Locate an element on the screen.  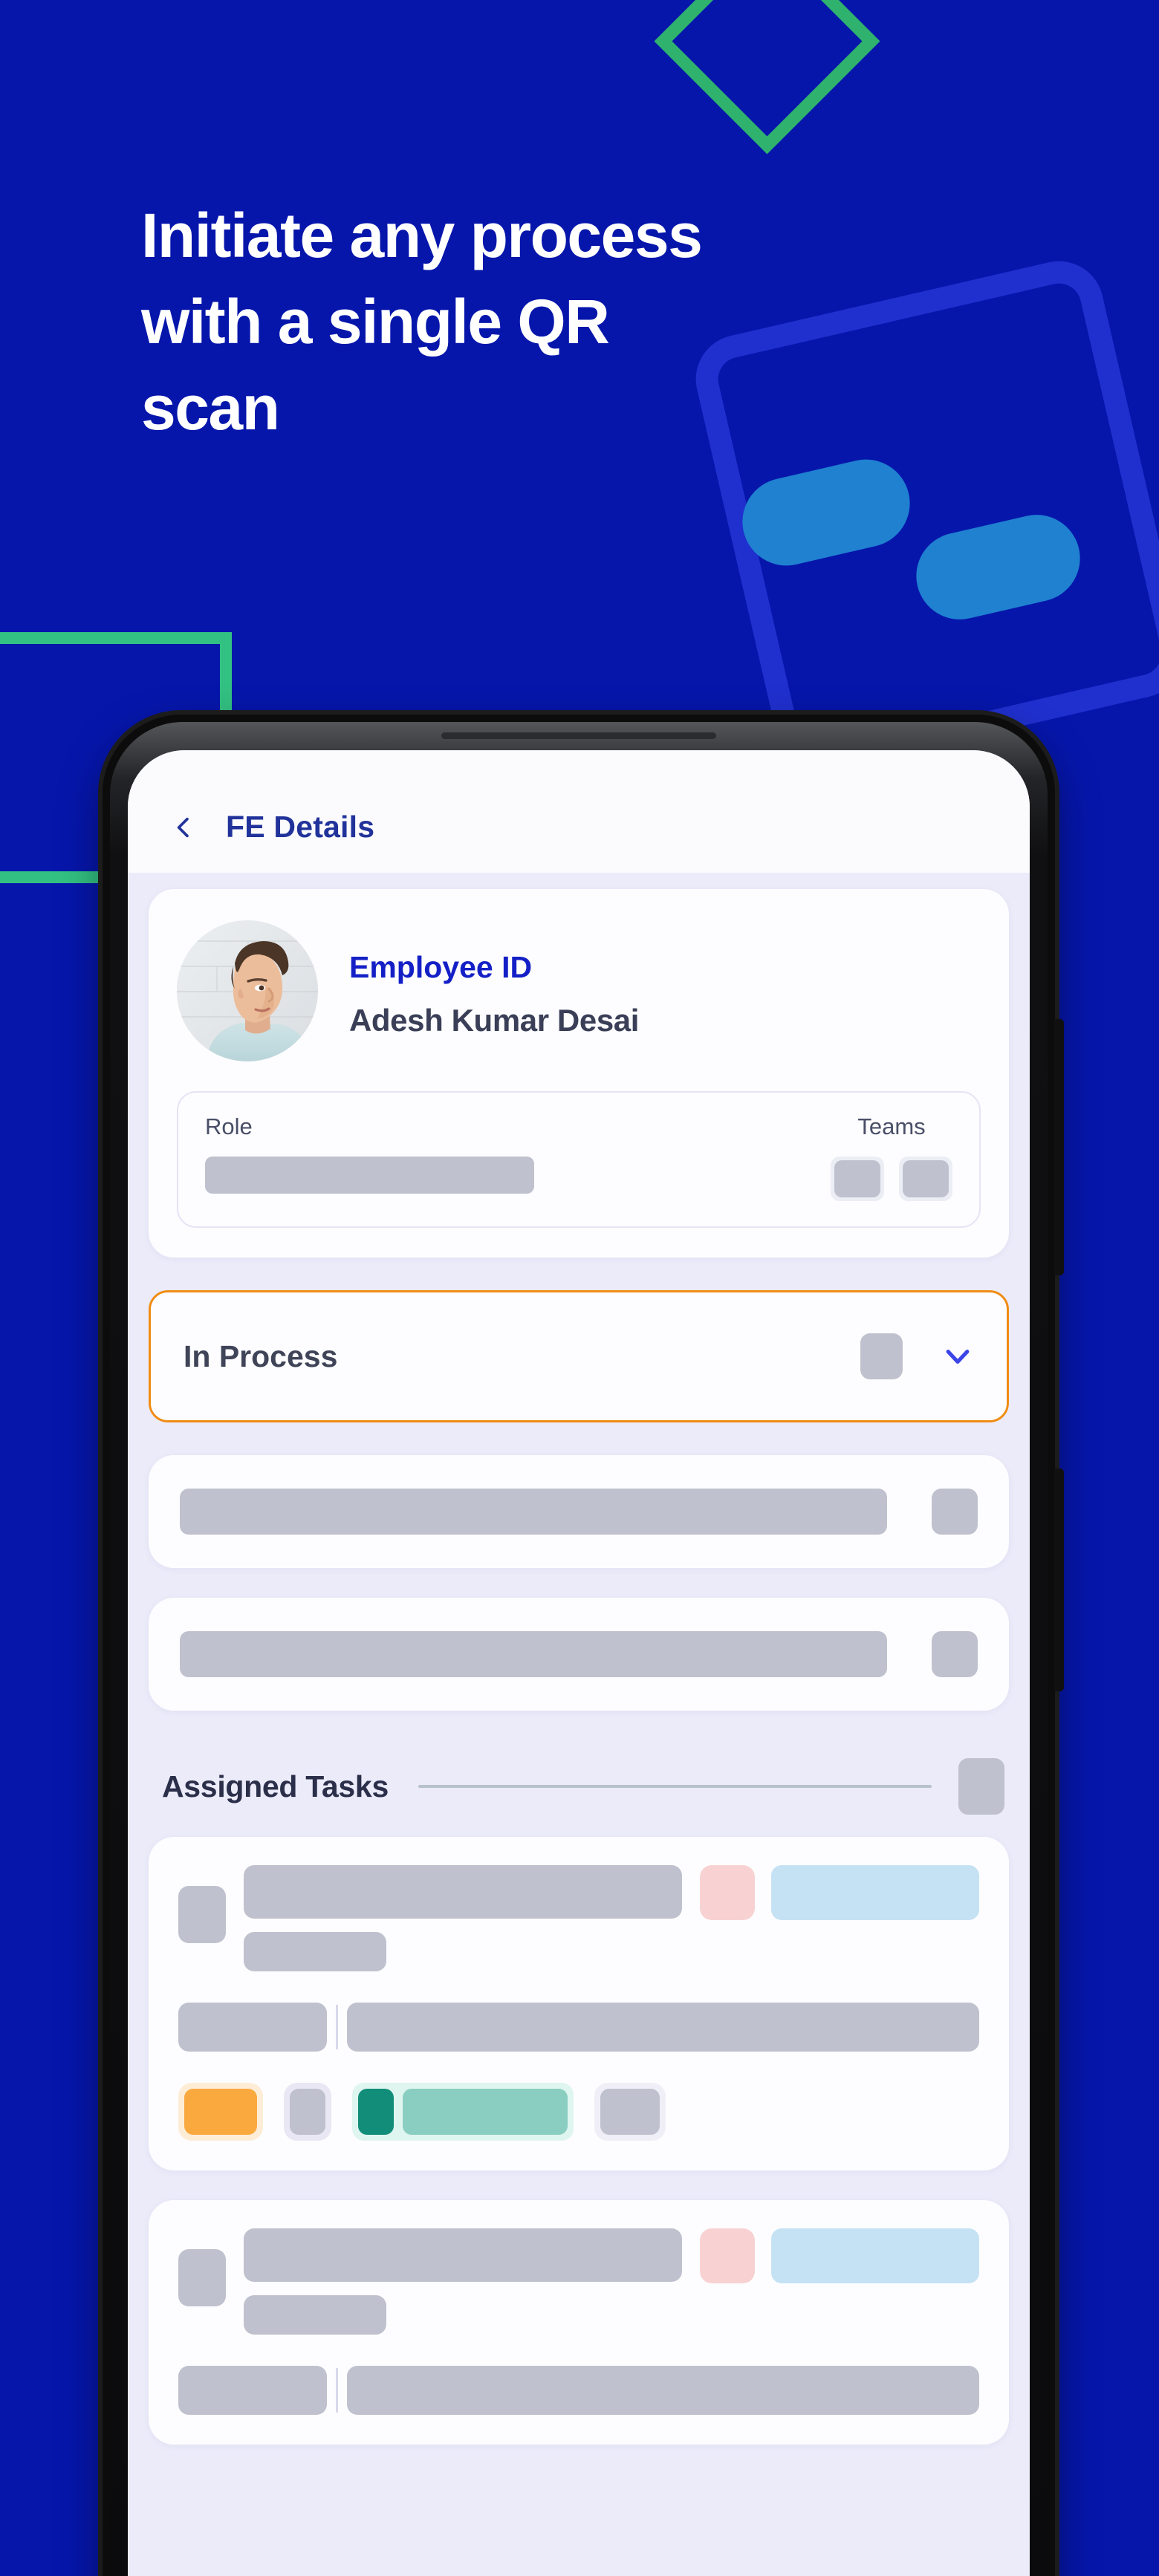
role-teams-box: Role Teams is located at coordinates (579, 1159).